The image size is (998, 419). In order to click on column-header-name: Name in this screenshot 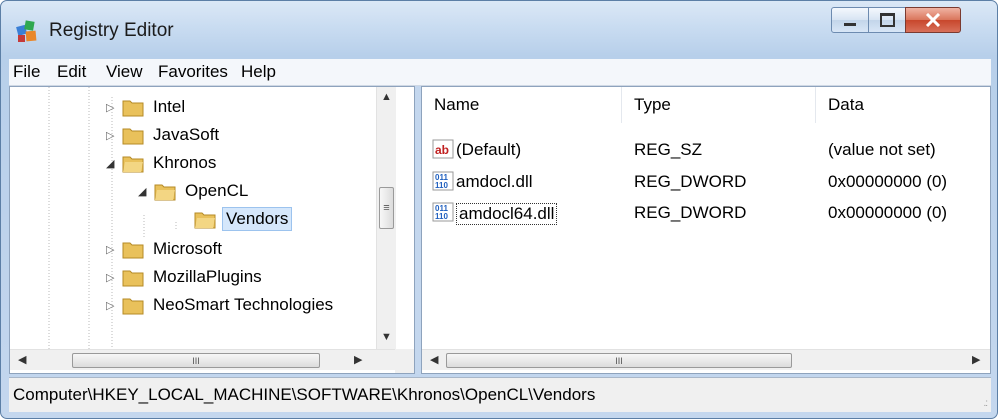, I will do `click(522, 105)`.